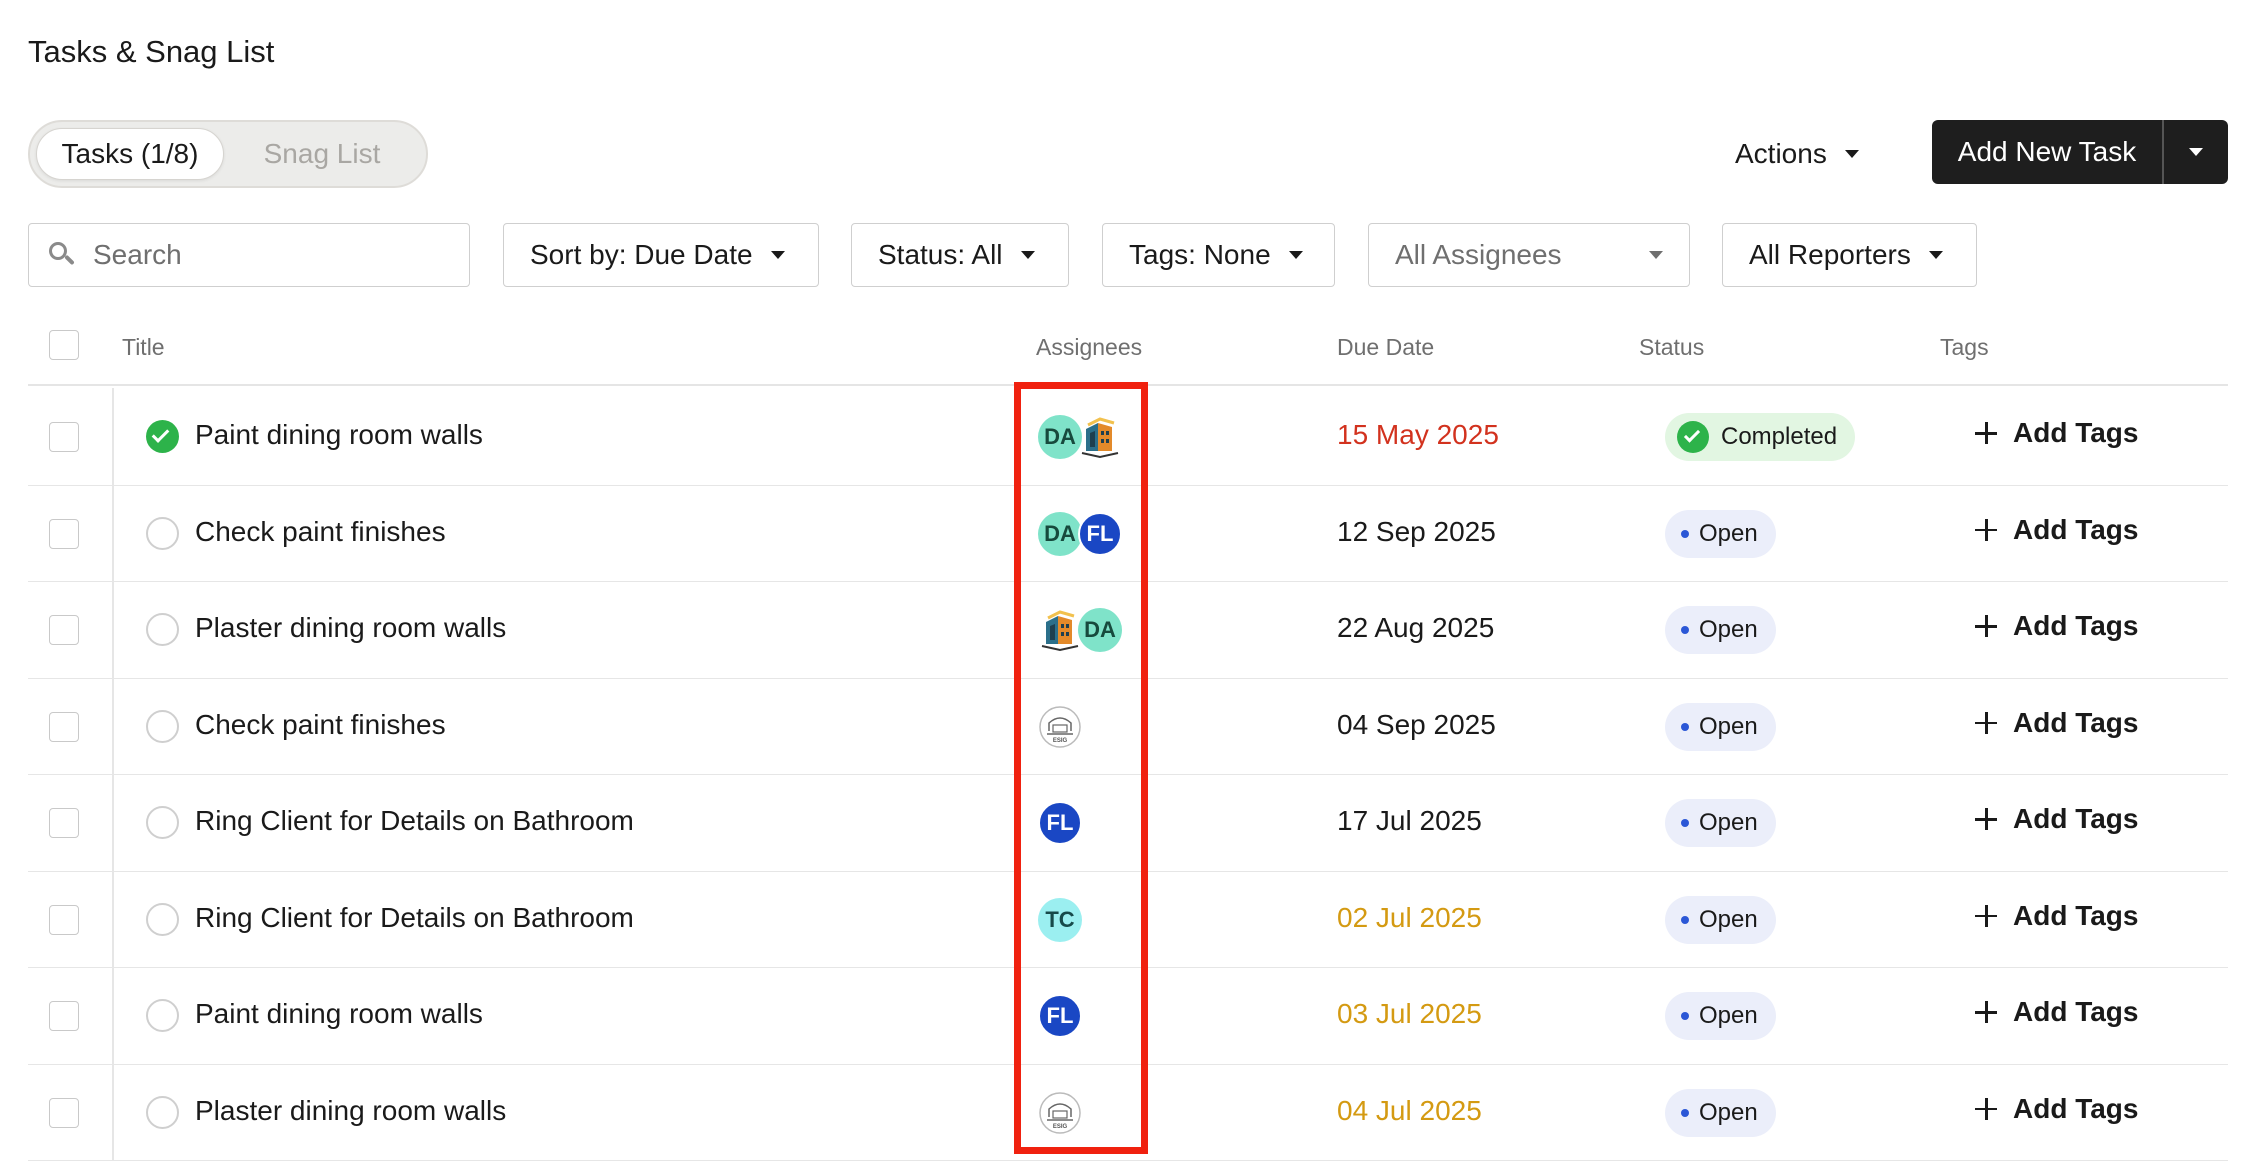 Image resolution: width=2252 pixels, height=1176 pixels. What do you see at coordinates (1385, 347) in the screenshot?
I see `column-header-due-date: Due Date` at bounding box center [1385, 347].